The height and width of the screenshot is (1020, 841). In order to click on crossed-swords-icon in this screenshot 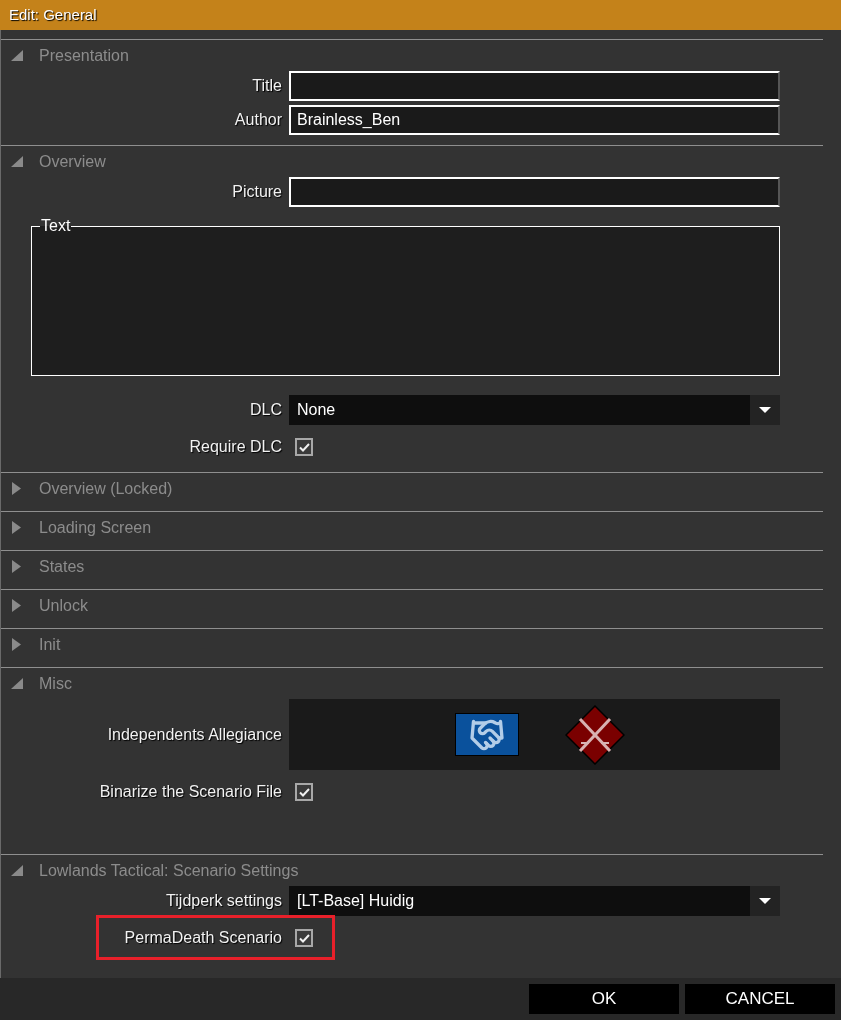, I will do `click(595, 734)`.